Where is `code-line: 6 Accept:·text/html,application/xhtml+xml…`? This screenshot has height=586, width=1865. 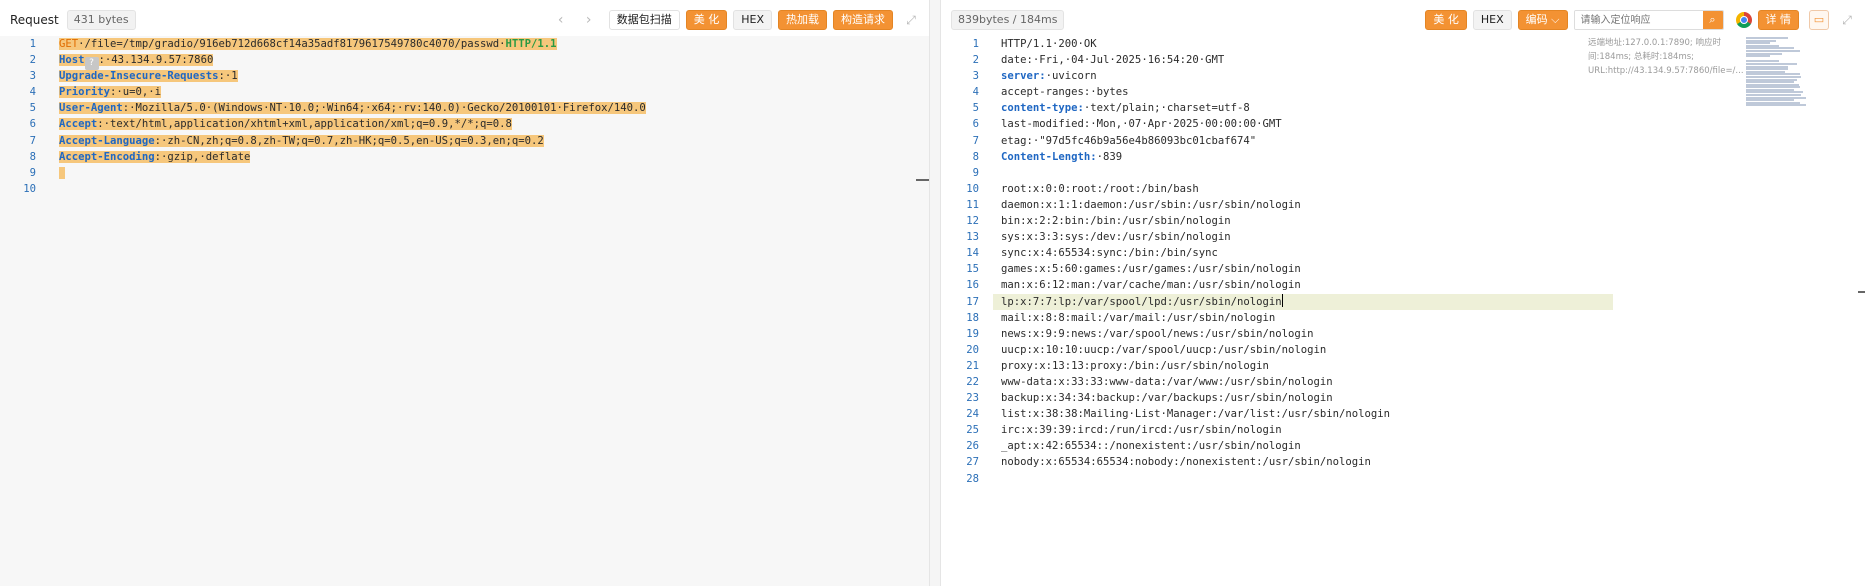 code-line: 6 Accept:·text/html,application/xhtml+xml… is located at coordinates (464, 124).